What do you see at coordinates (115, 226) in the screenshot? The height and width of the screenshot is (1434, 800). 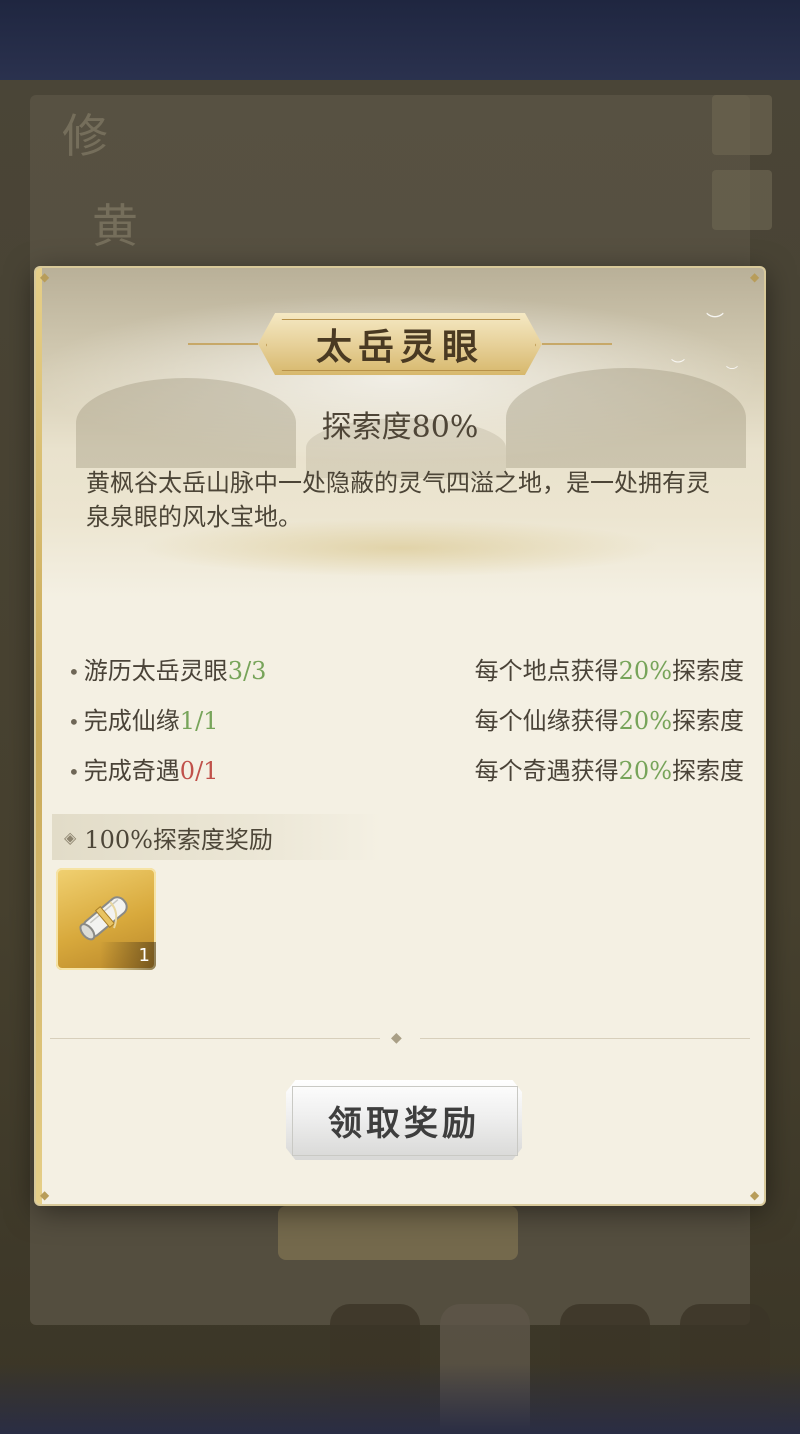 I see `background-glyph: 黄` at bounding box center [115, 226].